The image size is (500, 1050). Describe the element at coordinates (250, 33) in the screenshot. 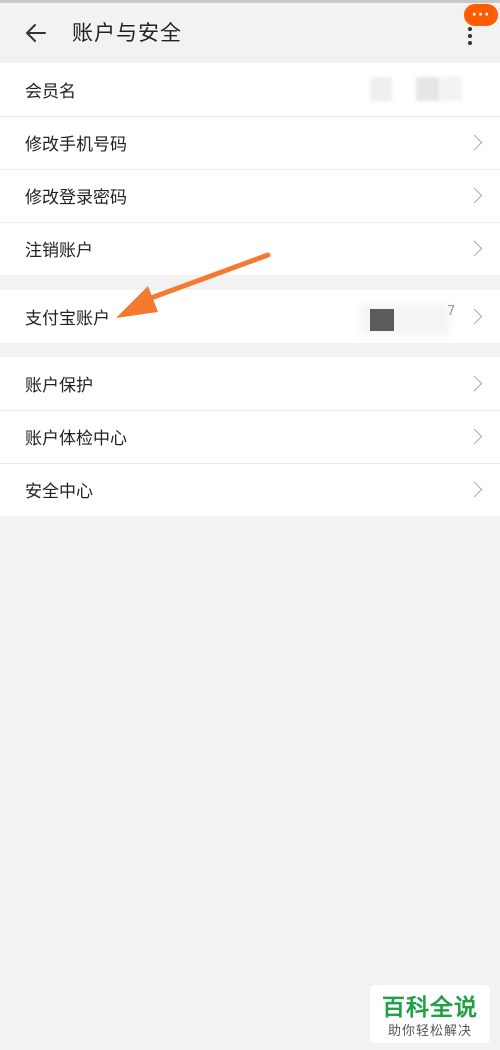

I see `app-header: 账户与安全` at that location.